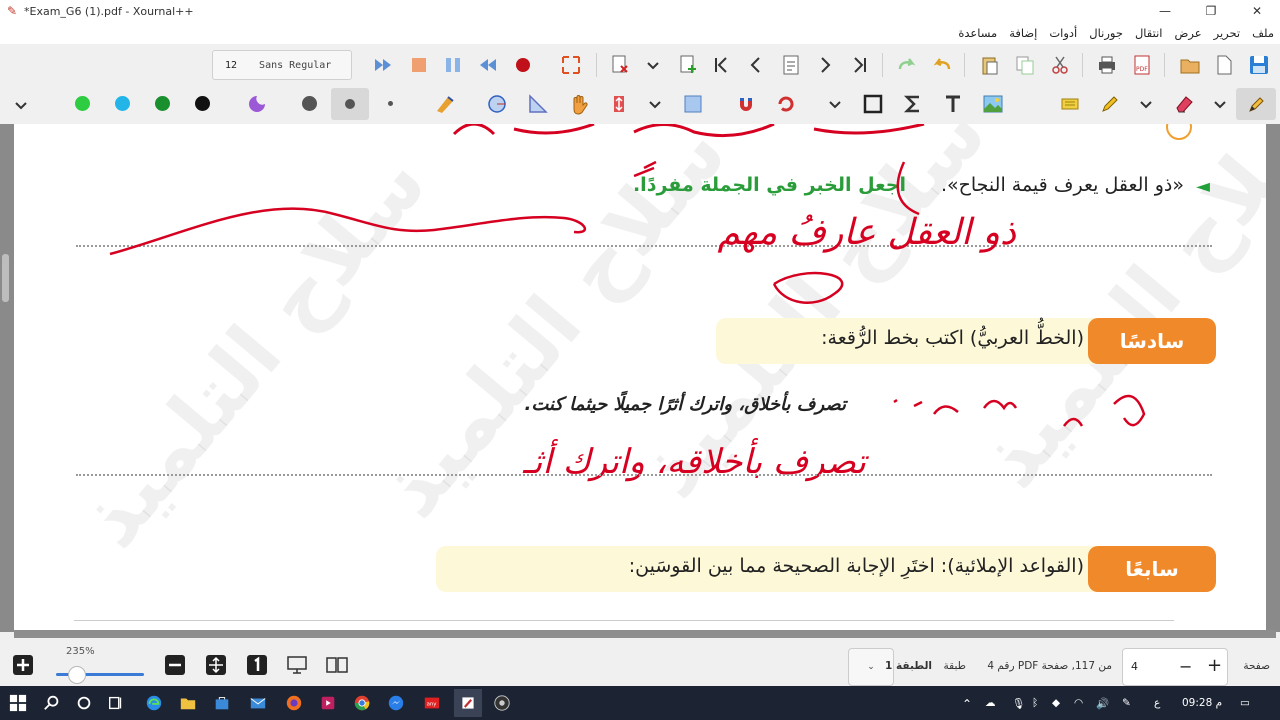 The width and height of the screenshot is (1280, 720). Describe the element at coordinates (1214, 665) in the screenshot. I see `page-increment-icon: +` at that location.